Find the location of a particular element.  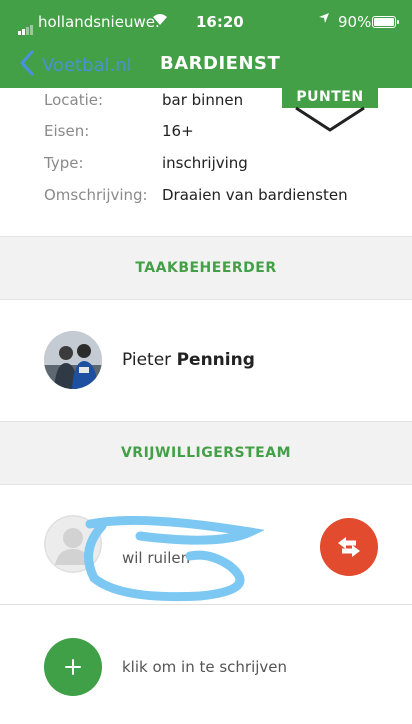

manager-name: Pieter Penning is located at coordinates (188, 360).